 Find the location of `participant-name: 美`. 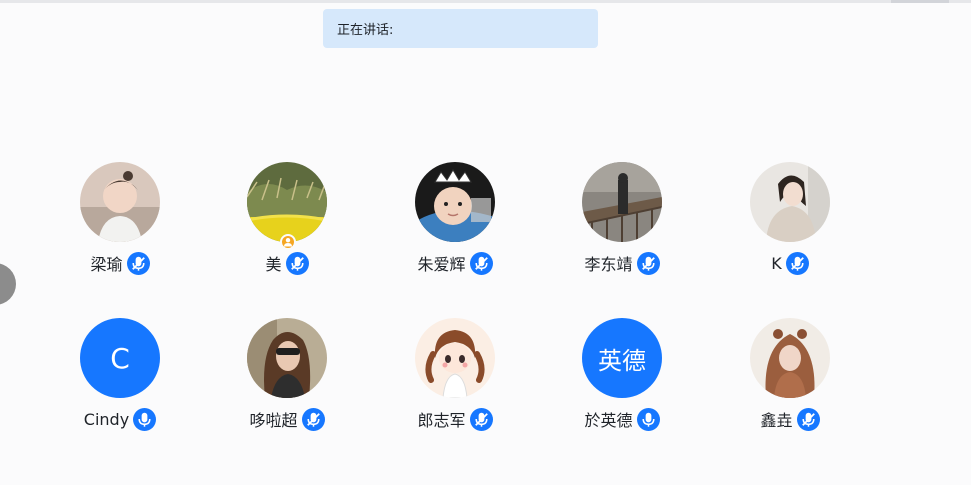

participant-name: 美 is located at coordinates (273, 264).